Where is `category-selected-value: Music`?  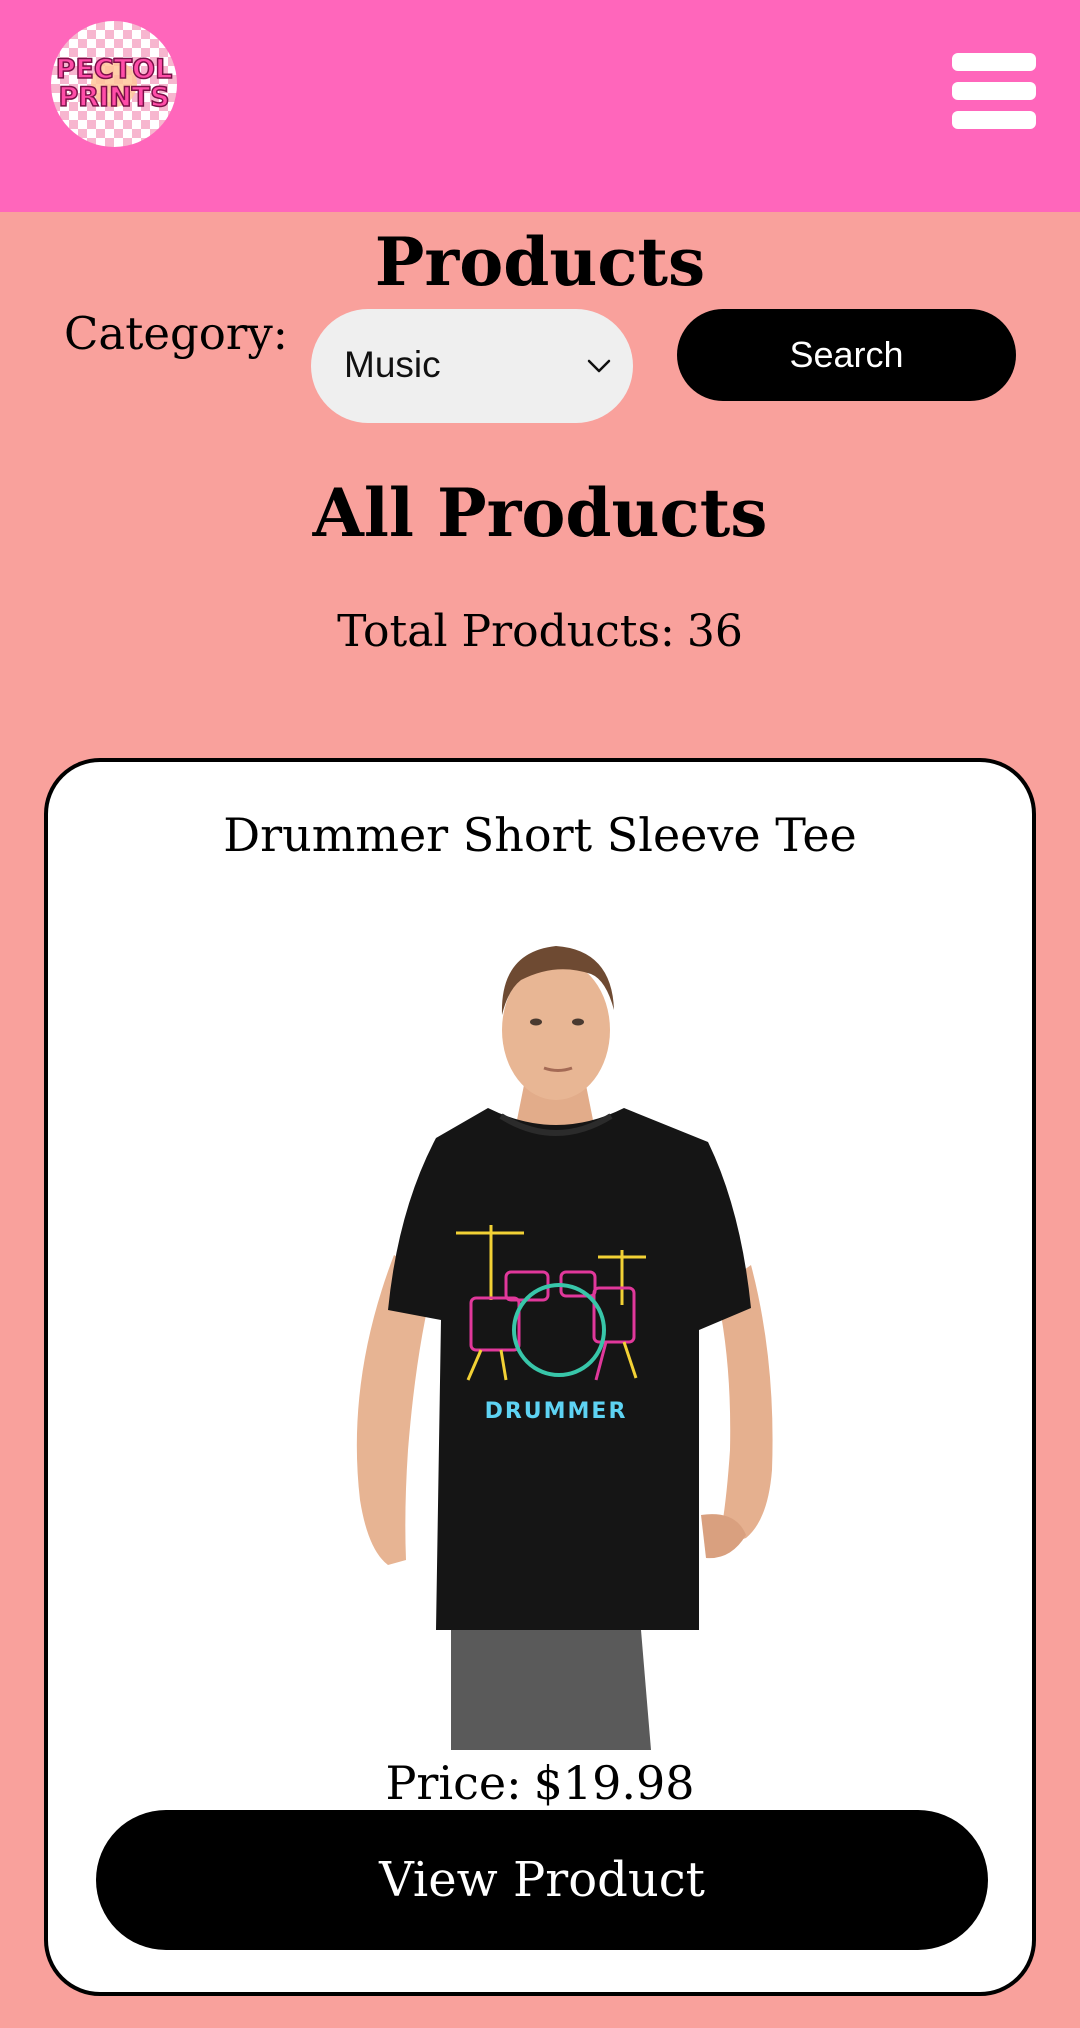 category-selected-value: Music is located at coordinates (392, 364).